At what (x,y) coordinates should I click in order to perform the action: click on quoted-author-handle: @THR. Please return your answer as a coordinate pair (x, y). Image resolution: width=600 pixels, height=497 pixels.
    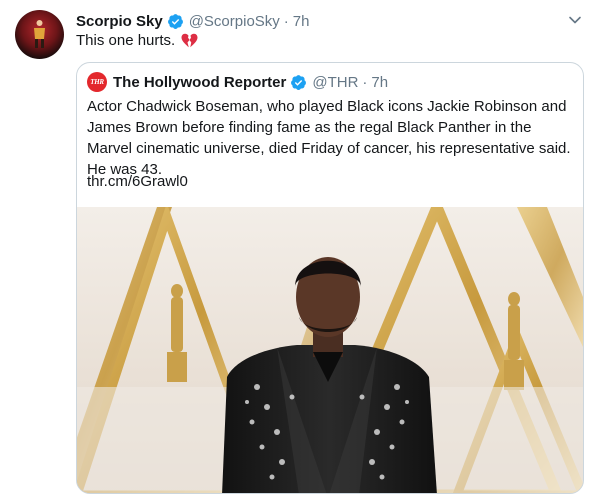
    Looking at the image, I should click on (335, 82).